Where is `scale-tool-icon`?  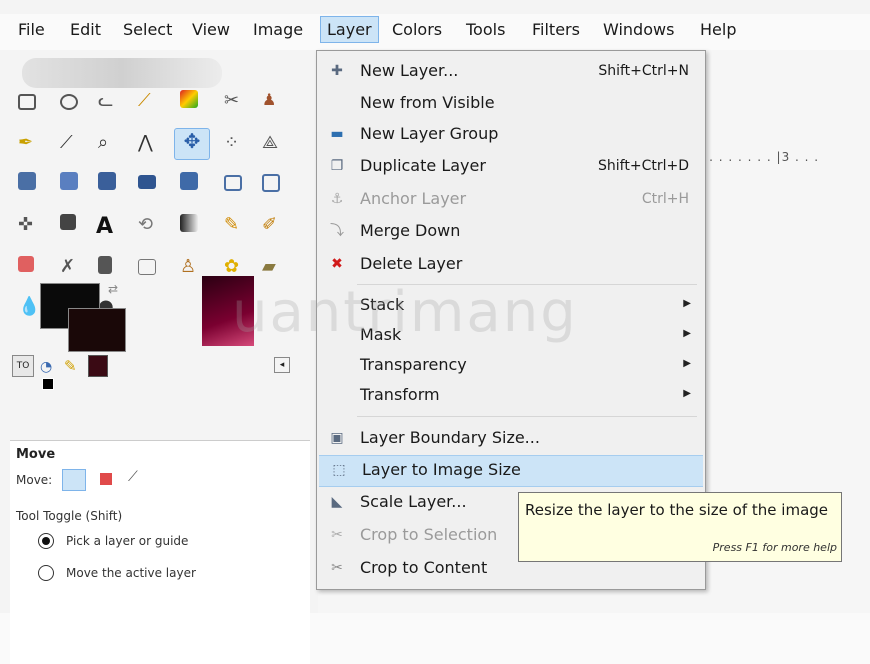 scale-tool-icon is located at coordinates (107, 181).